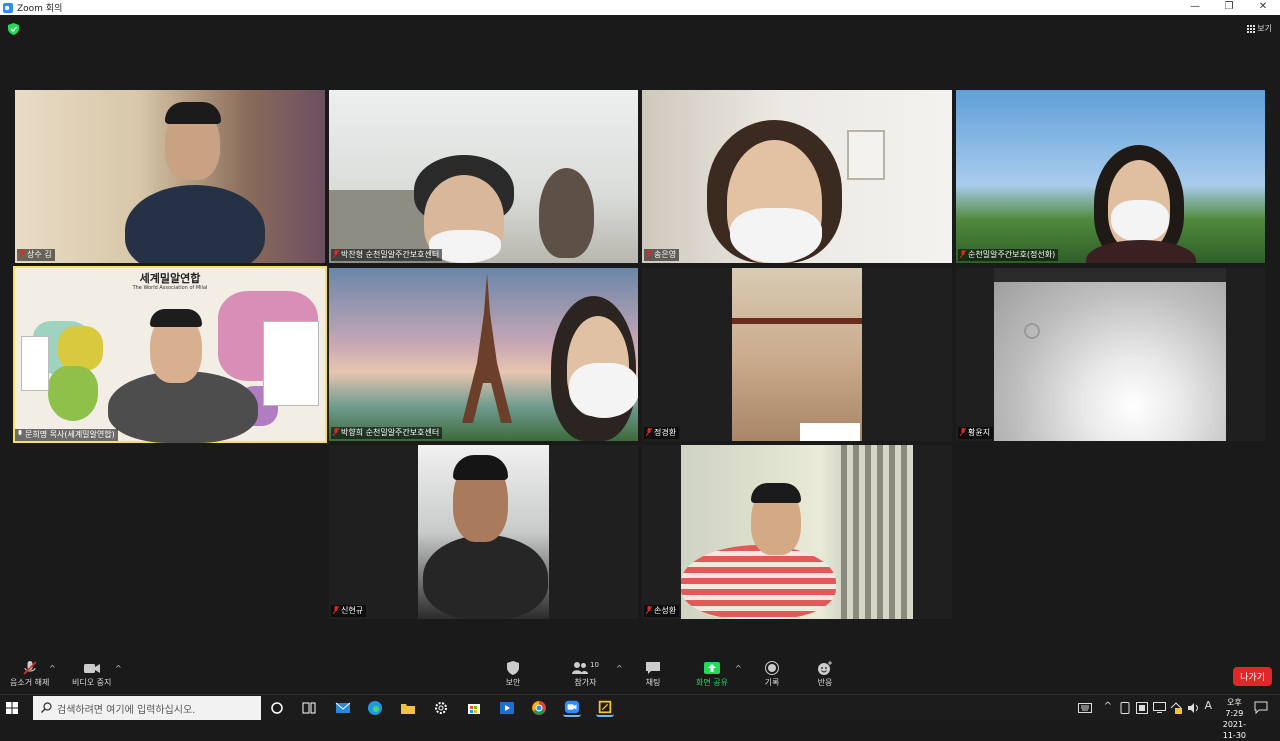  I want to click on taskbar-clock: 오후 7:29 2021-11-30, so click(1234, 719).